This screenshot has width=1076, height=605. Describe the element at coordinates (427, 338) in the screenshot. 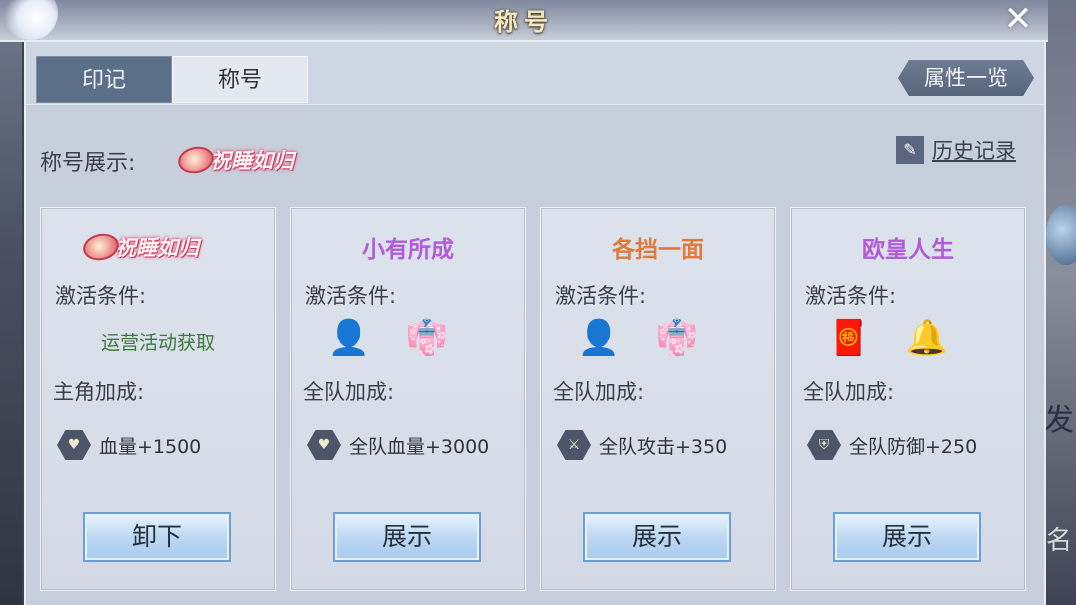

I see `golden-robe-icon: 👘` at that location.